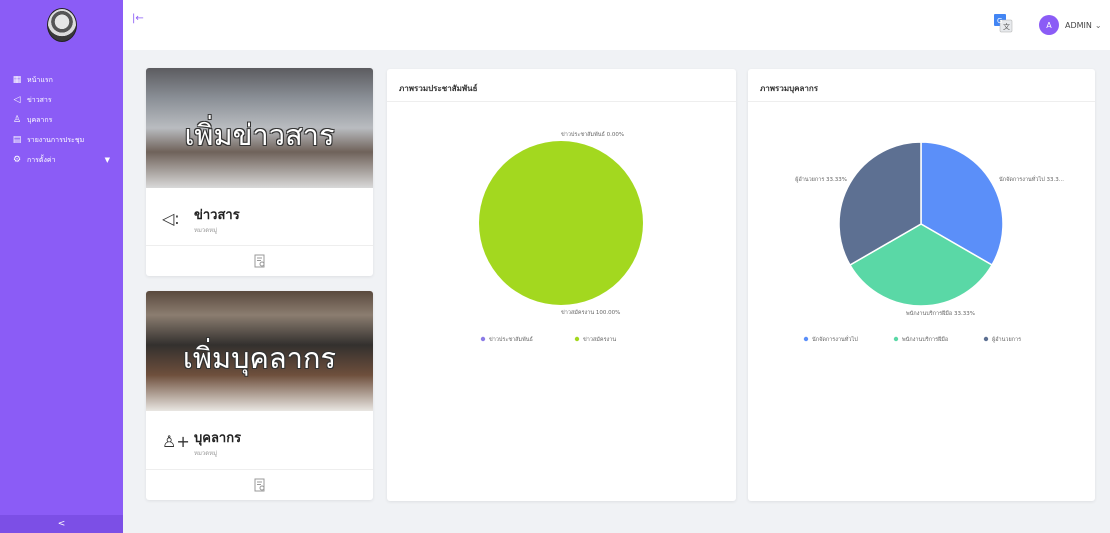 The height and width of the screenshot is (533, 1110). Describe the element at coordinates (999, 21) in the screenshot. I see `svg-text: G` at that location.